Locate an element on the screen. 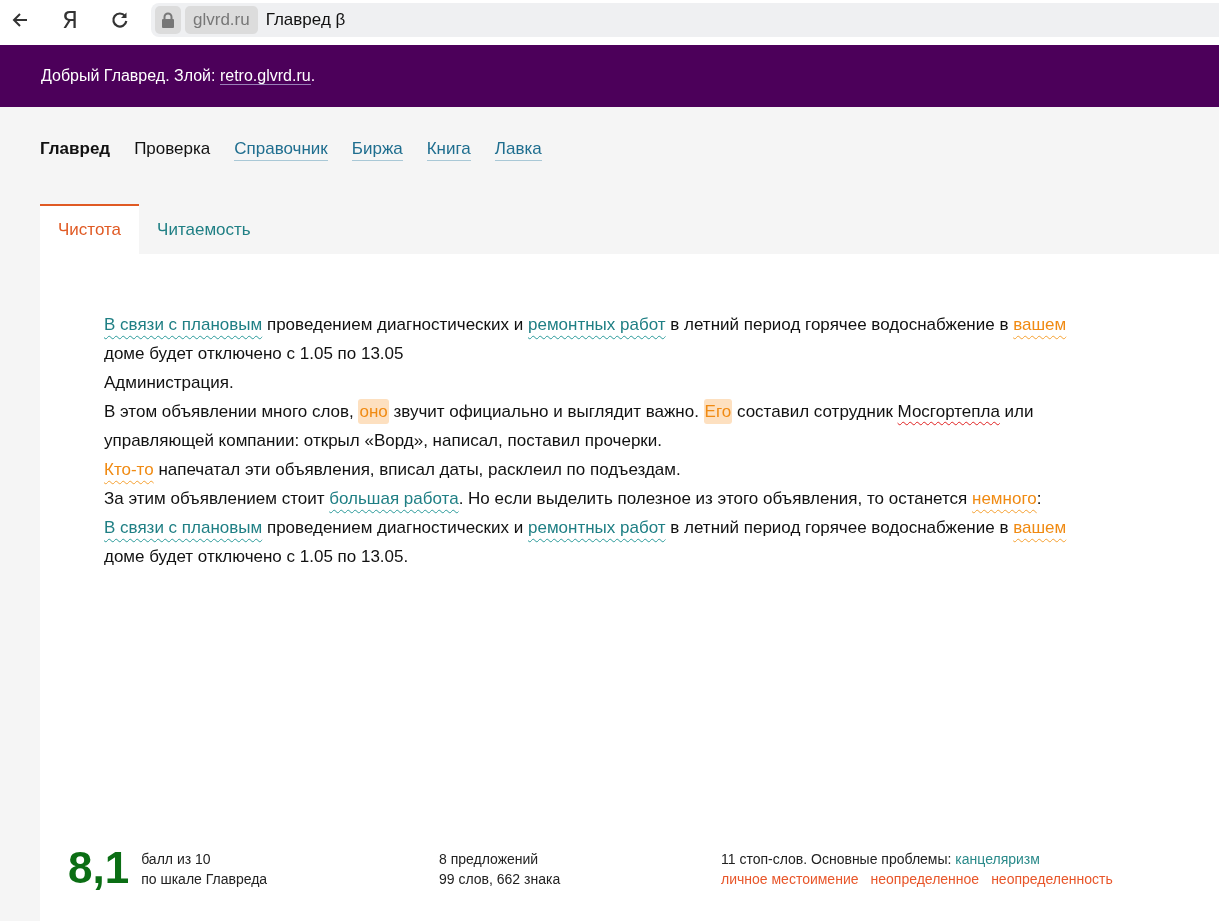 This screenshot has height=921, width=1219. nav-link: Лавка is located at coordinates (518, 149).